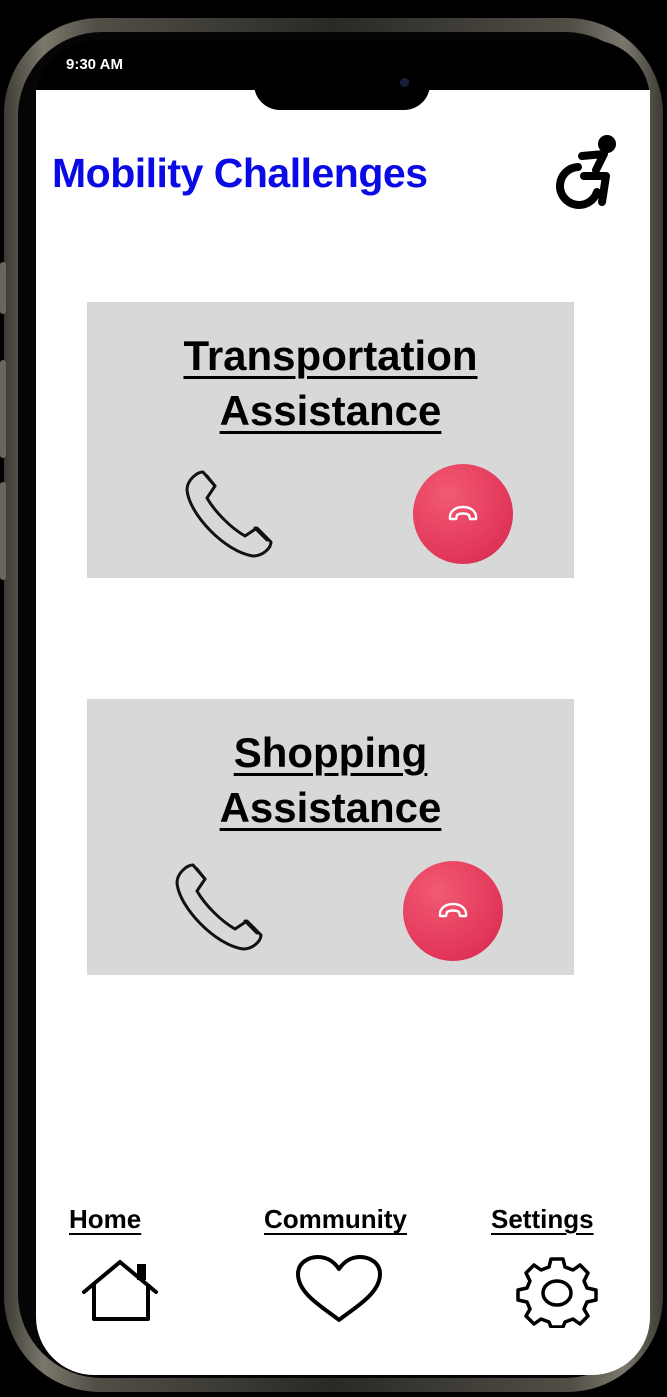 Image resolution: width=667 pixels, height=1397 pixels. What do you see at coordinates (542, 1219) in the screenshot?
I see `nav-settings-label: Settings` at bounding box center [542, 1219].